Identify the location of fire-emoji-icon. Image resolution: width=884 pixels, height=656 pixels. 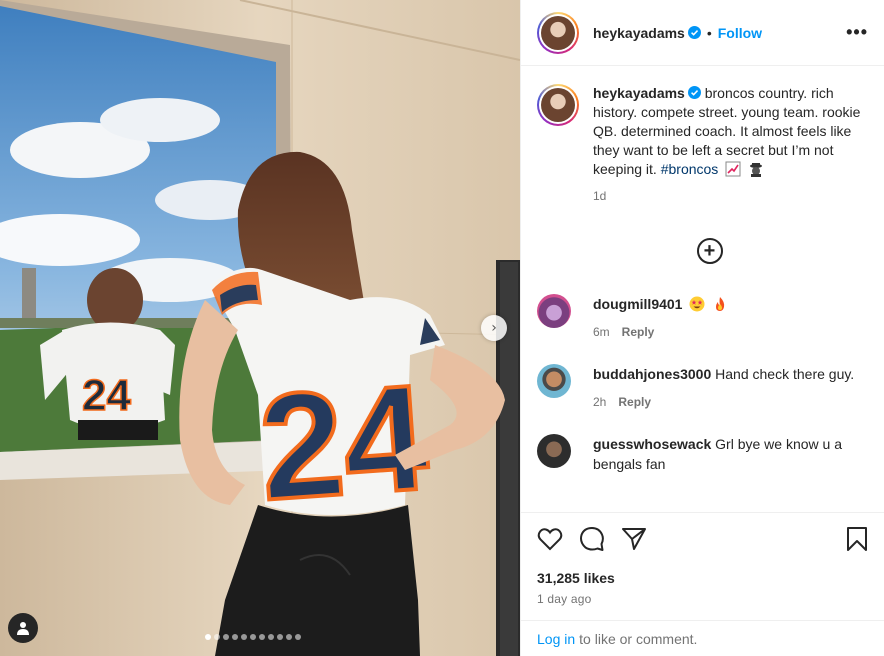
(720, 304).